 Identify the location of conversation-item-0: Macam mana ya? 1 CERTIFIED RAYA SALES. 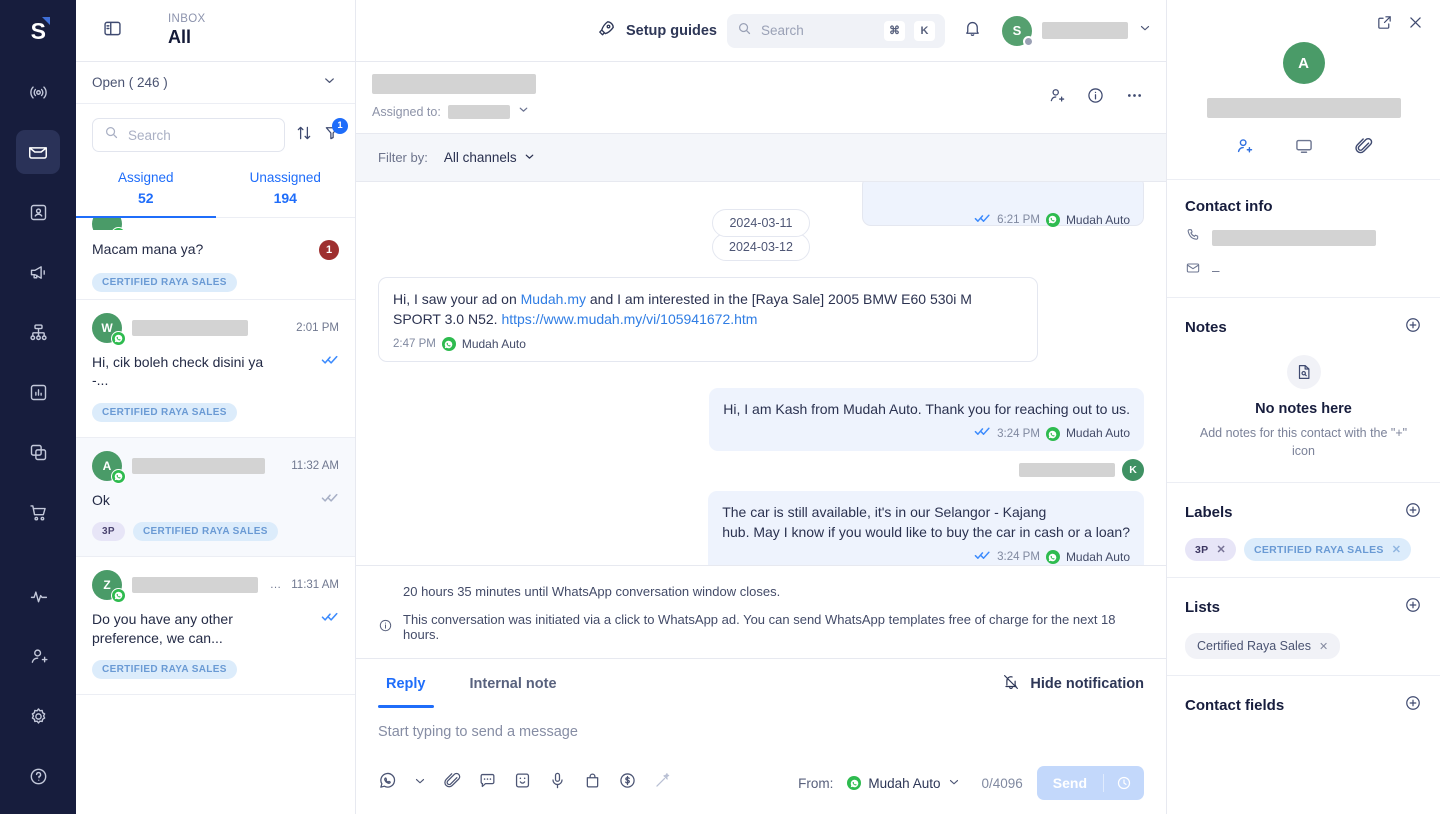
(215, 259).